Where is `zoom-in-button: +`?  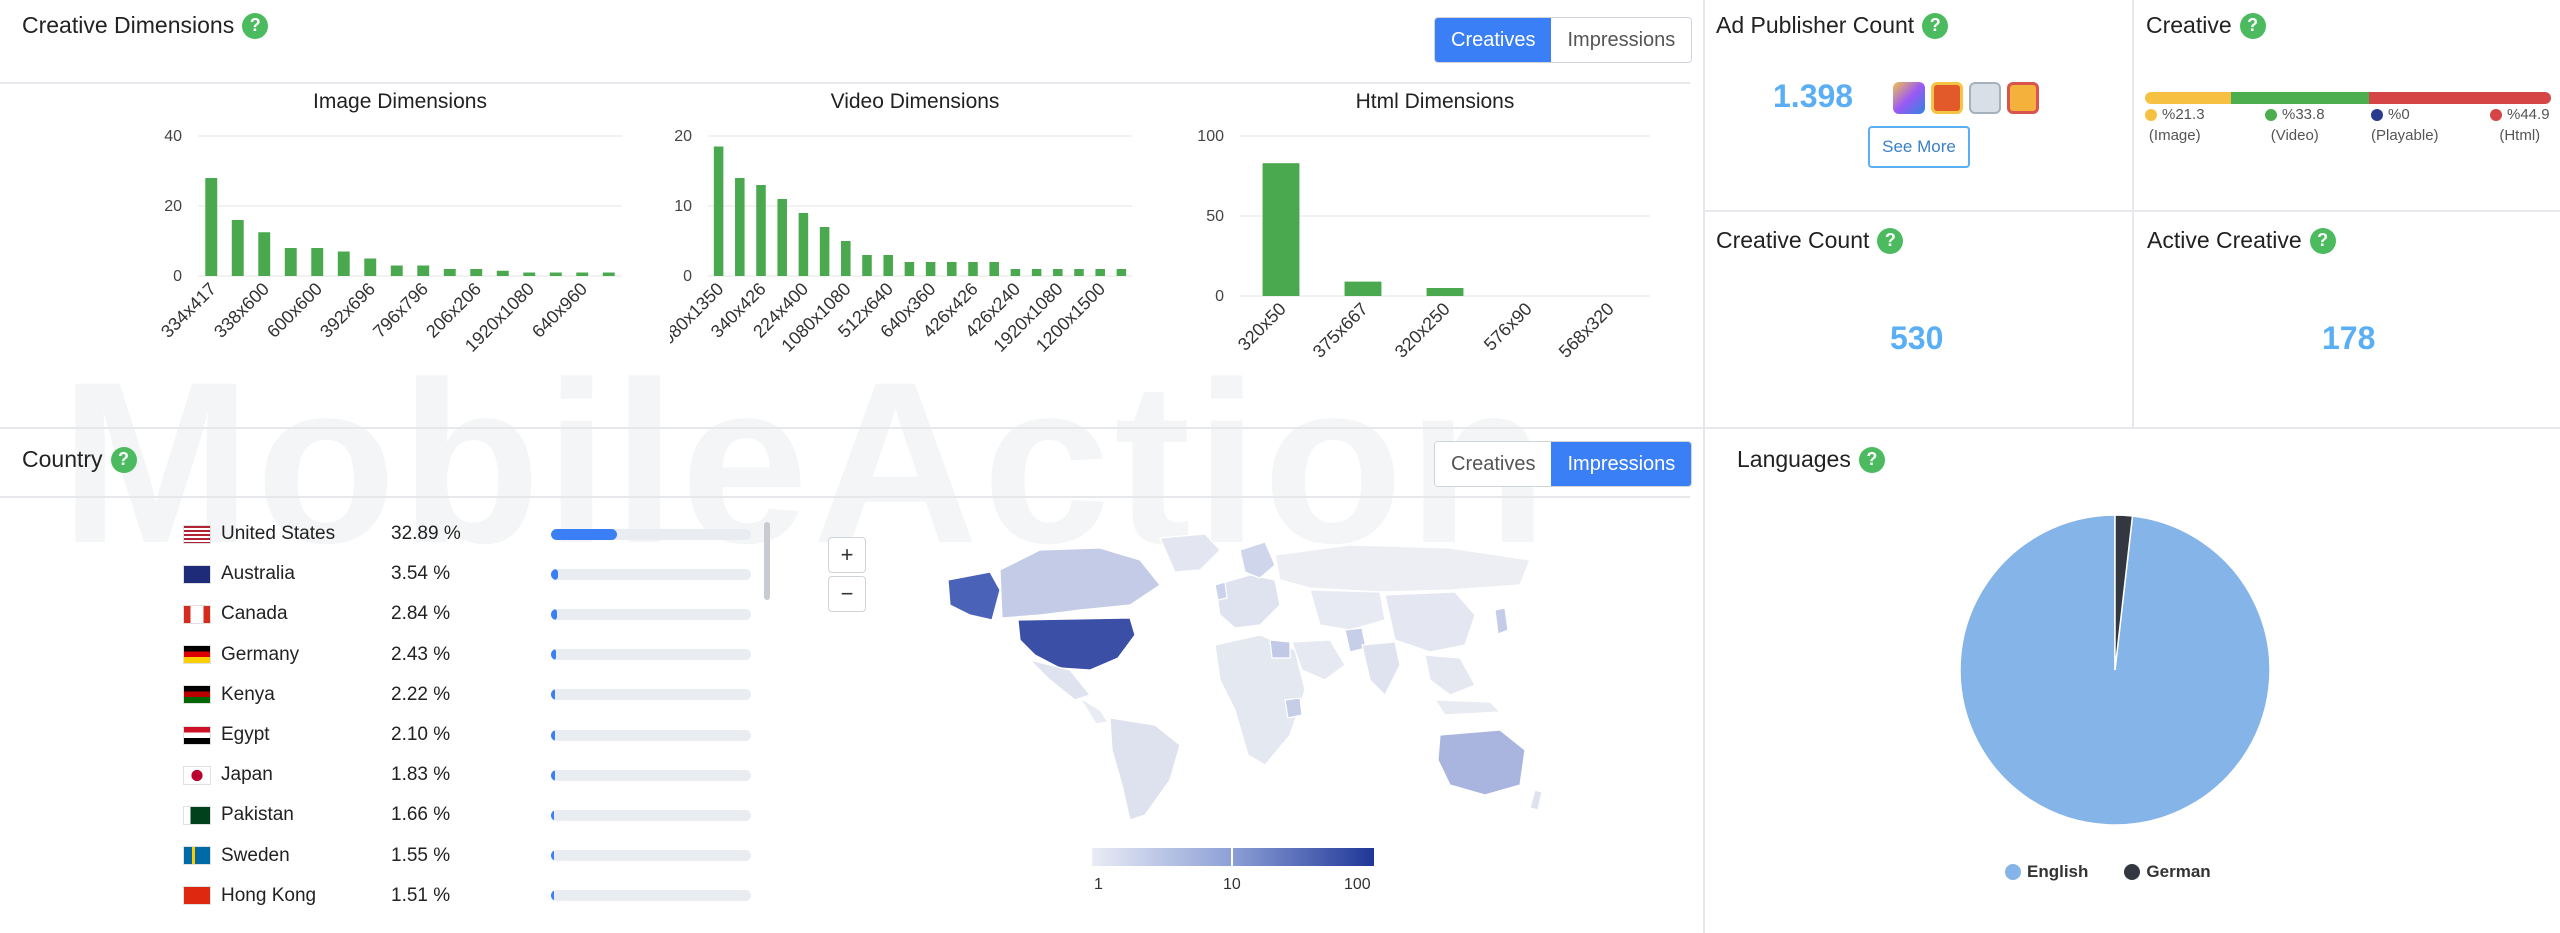
zoom-in-button: + is located at coordinates (847, 555).